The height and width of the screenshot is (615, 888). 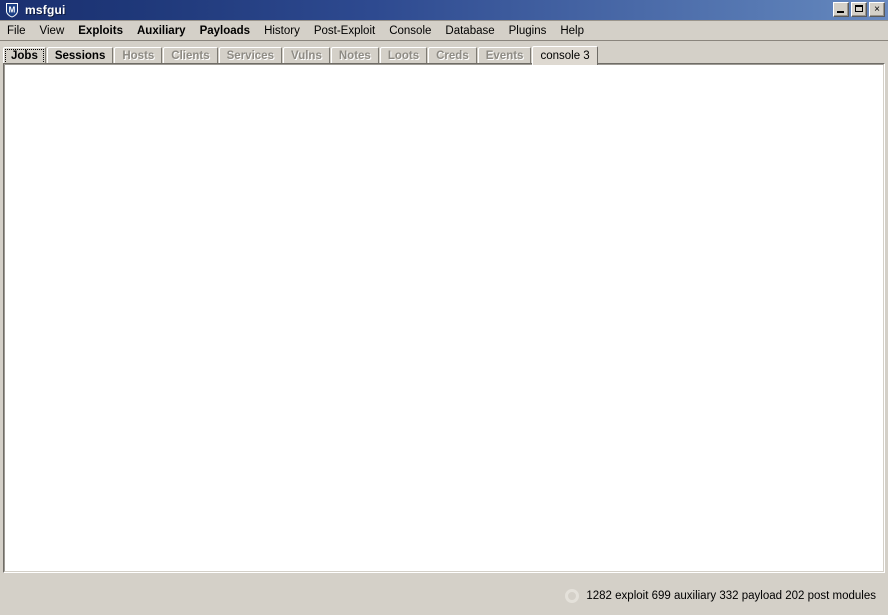 I want to click on svg-text: M, so click(x=12, y=10).